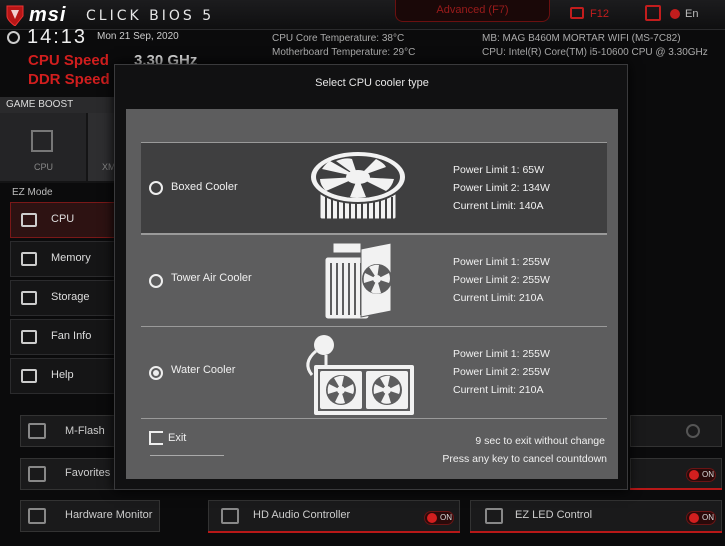  What do you see at coordinates (42, 141) in the screenshot?
I see `cpu-chip-icon` at bounding box center [42, 141].